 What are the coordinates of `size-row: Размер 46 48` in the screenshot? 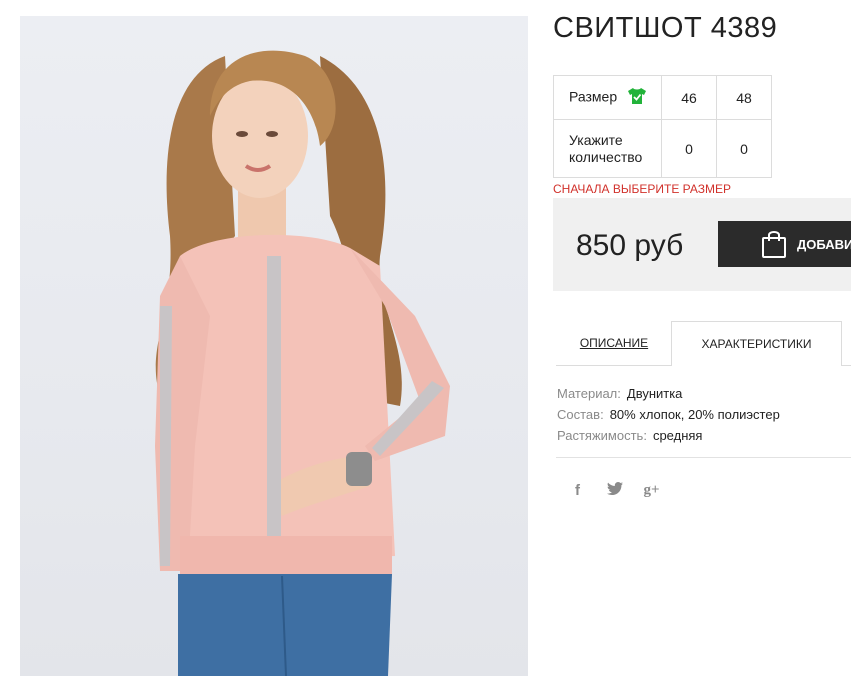 It's located at (662, 97).